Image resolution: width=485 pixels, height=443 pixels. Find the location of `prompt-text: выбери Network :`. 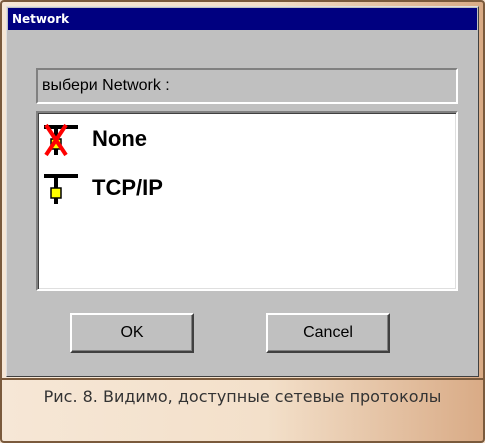

prompt-text: выбери Network : is located at coordinates (106, 85).